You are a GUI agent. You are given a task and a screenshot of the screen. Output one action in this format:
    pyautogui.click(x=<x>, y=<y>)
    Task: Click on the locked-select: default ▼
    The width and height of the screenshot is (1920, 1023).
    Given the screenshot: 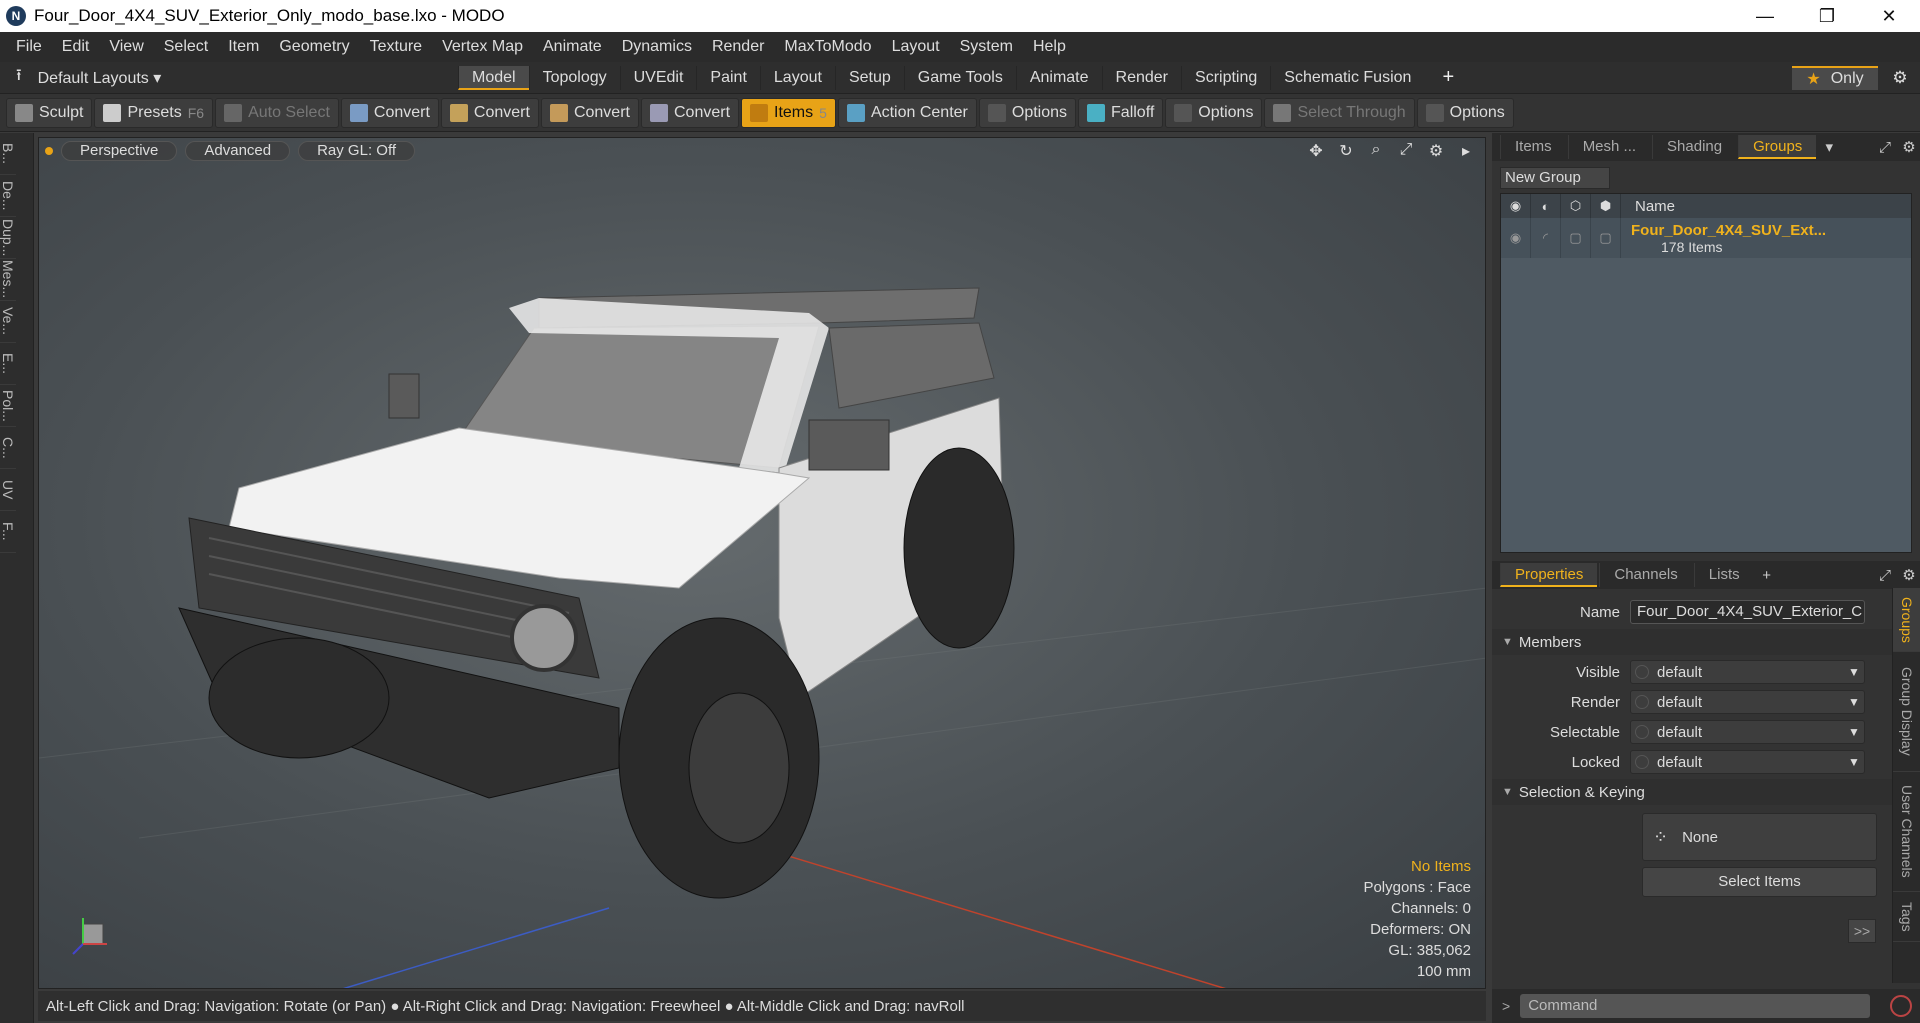 What is the action you would take?
    pyautogui.click(x=1747, y=762)
    